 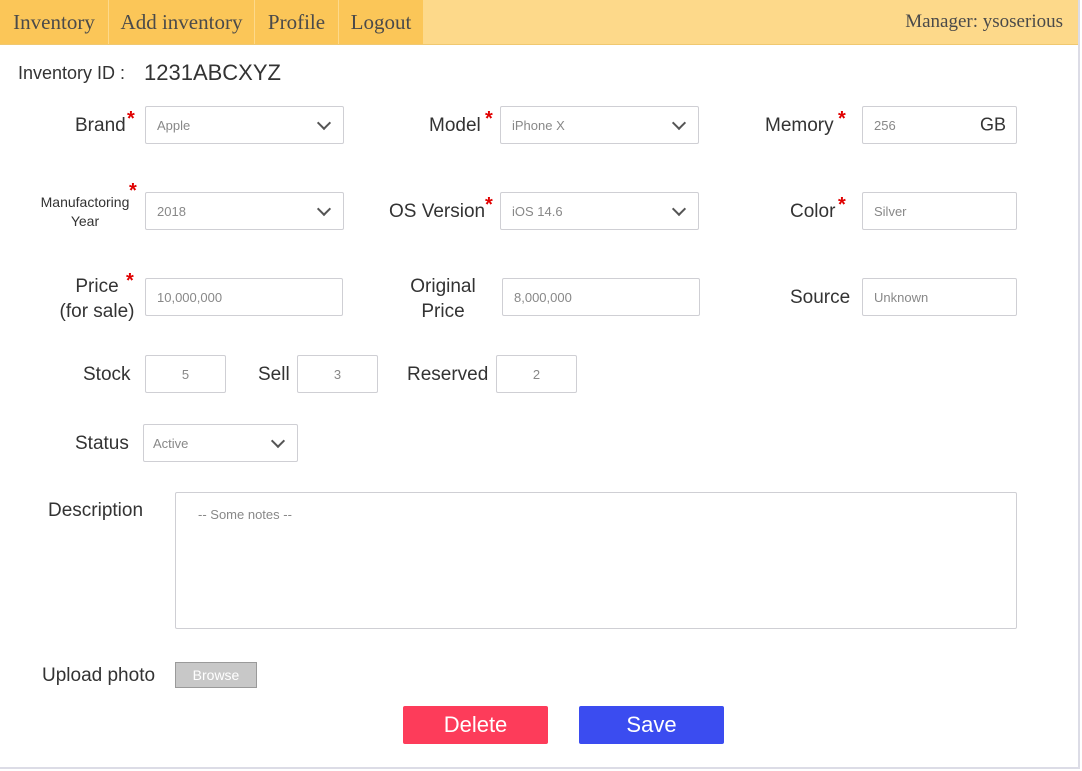 What do you see at coordinates (538, 125) in the screenshot?
I see `model-select-value: iPhone X` at bounding box center [538, 125].